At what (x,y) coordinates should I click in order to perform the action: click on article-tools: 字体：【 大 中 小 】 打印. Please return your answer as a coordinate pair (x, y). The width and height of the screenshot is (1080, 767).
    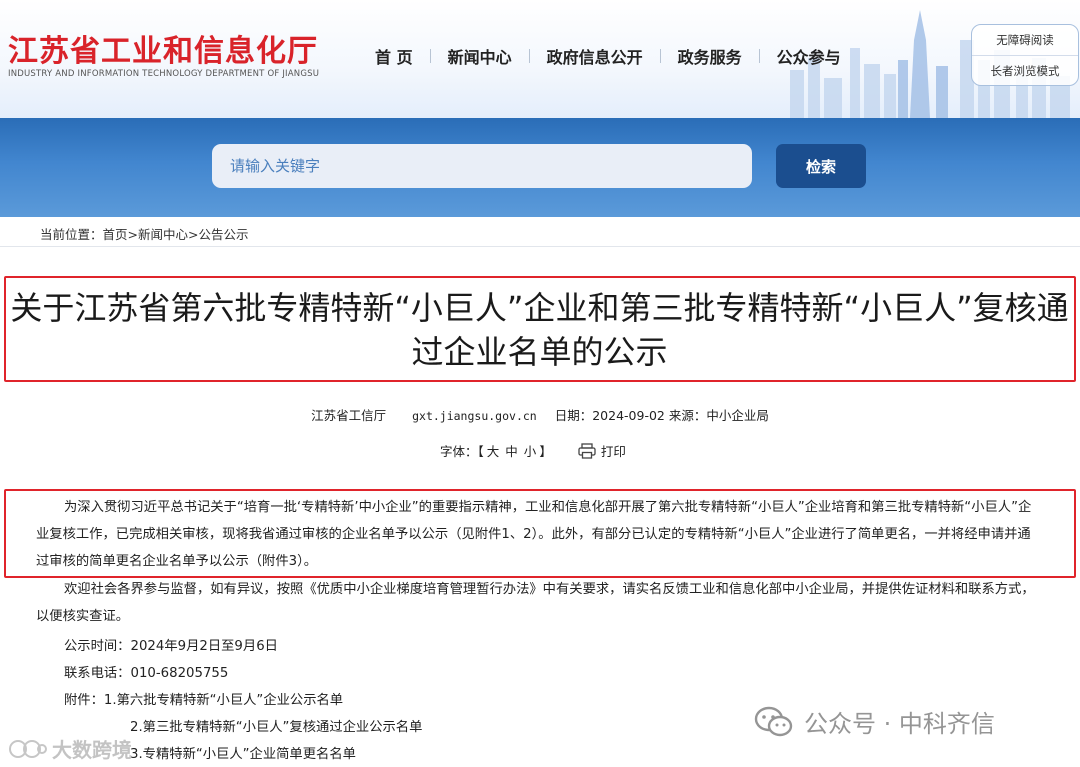
    Looking at the image, I should click on (533, 450).